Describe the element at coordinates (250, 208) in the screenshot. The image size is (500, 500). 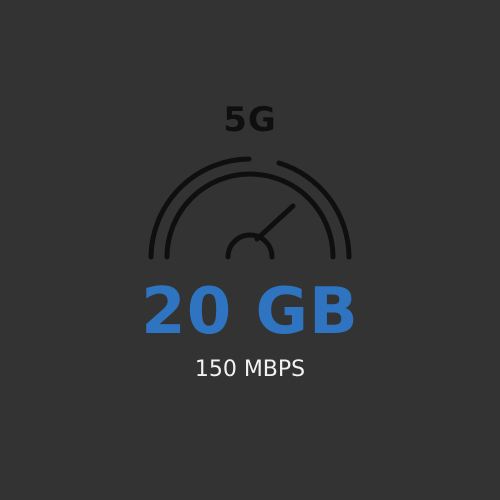
I see `speedometer-icon` at that location.